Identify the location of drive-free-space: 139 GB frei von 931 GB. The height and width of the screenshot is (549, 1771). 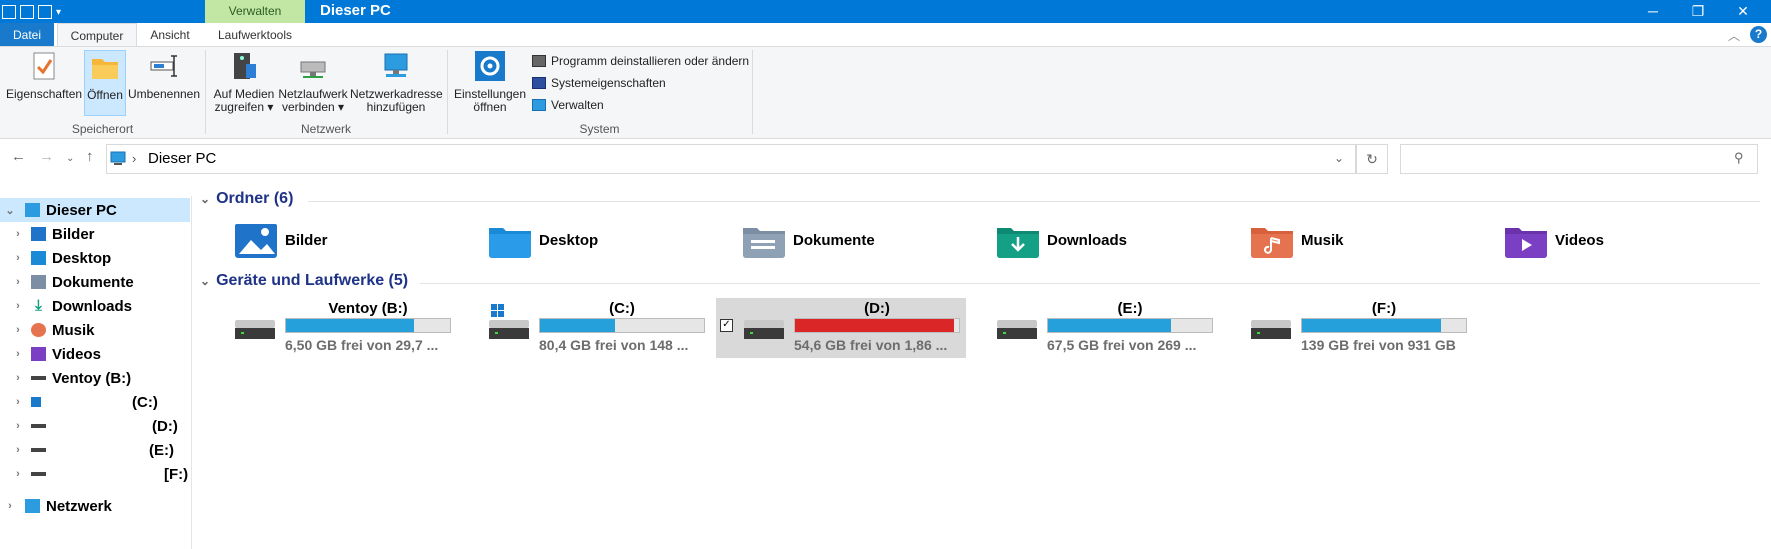
(1378, 345).